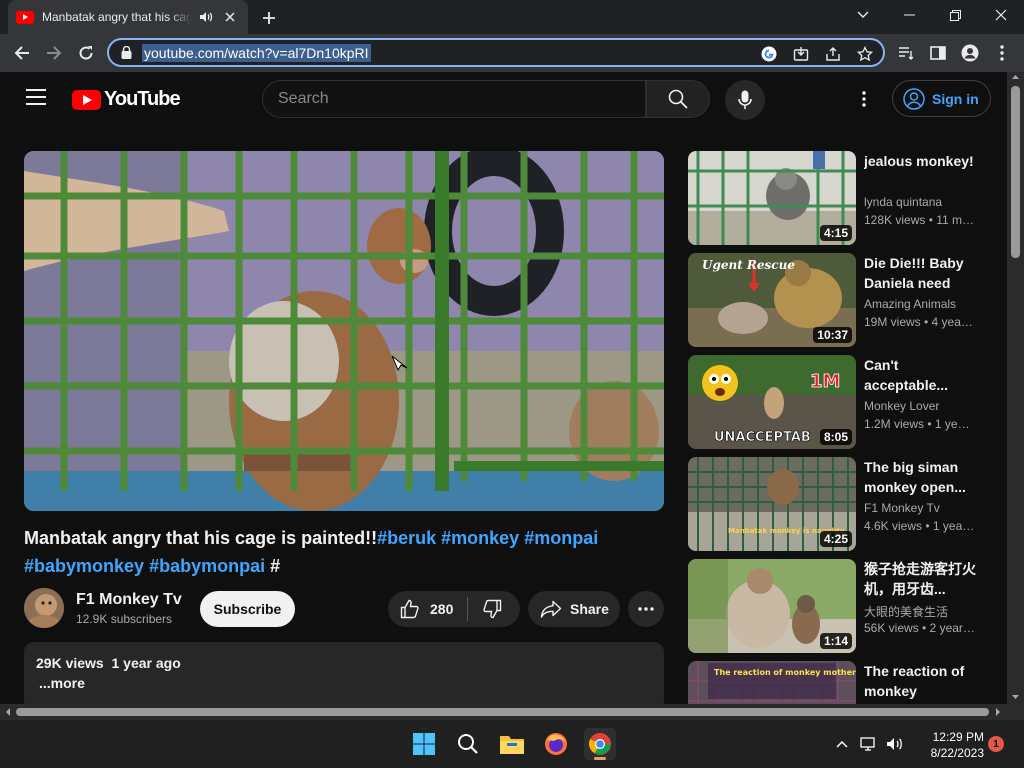 The image size is (1024, 768). Describe the element at coordinates (561, 538) in the screenshot. I see `hashtag-link: #monpai` at that location.